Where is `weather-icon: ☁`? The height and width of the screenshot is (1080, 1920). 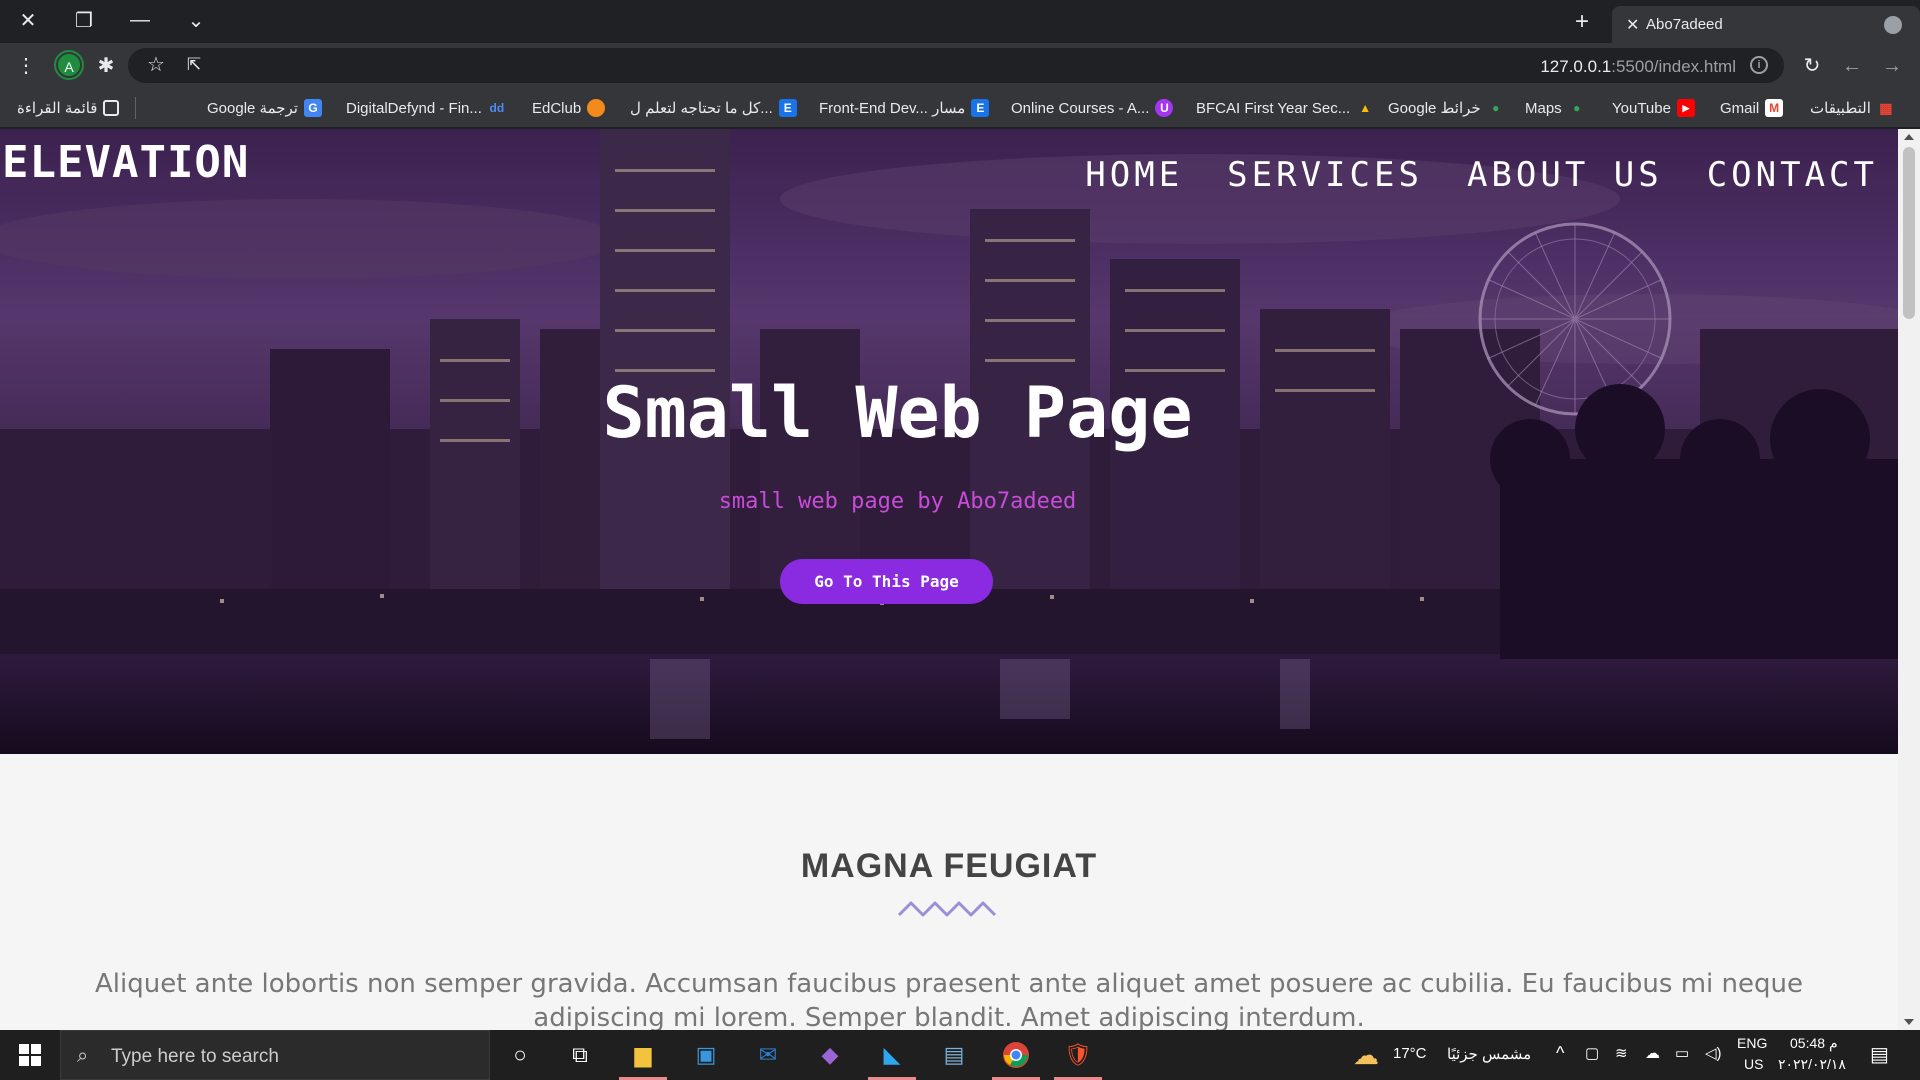 weather-icon: ☁ is located at coordinates (1366, 1055).